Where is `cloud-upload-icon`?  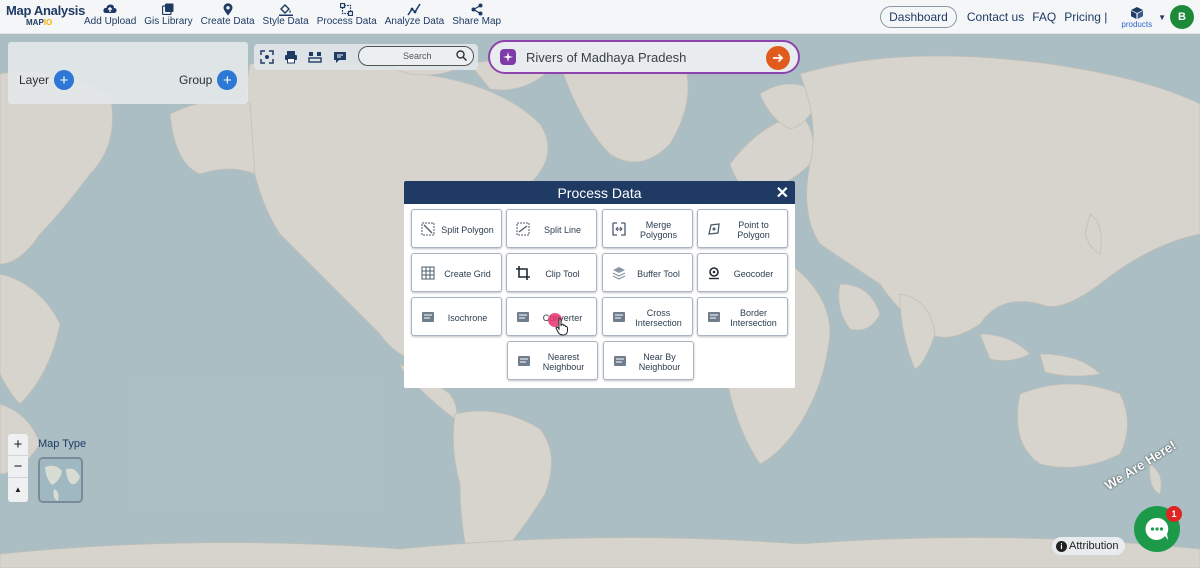 cloud-upload-icon is located at coordinates (110, 9).